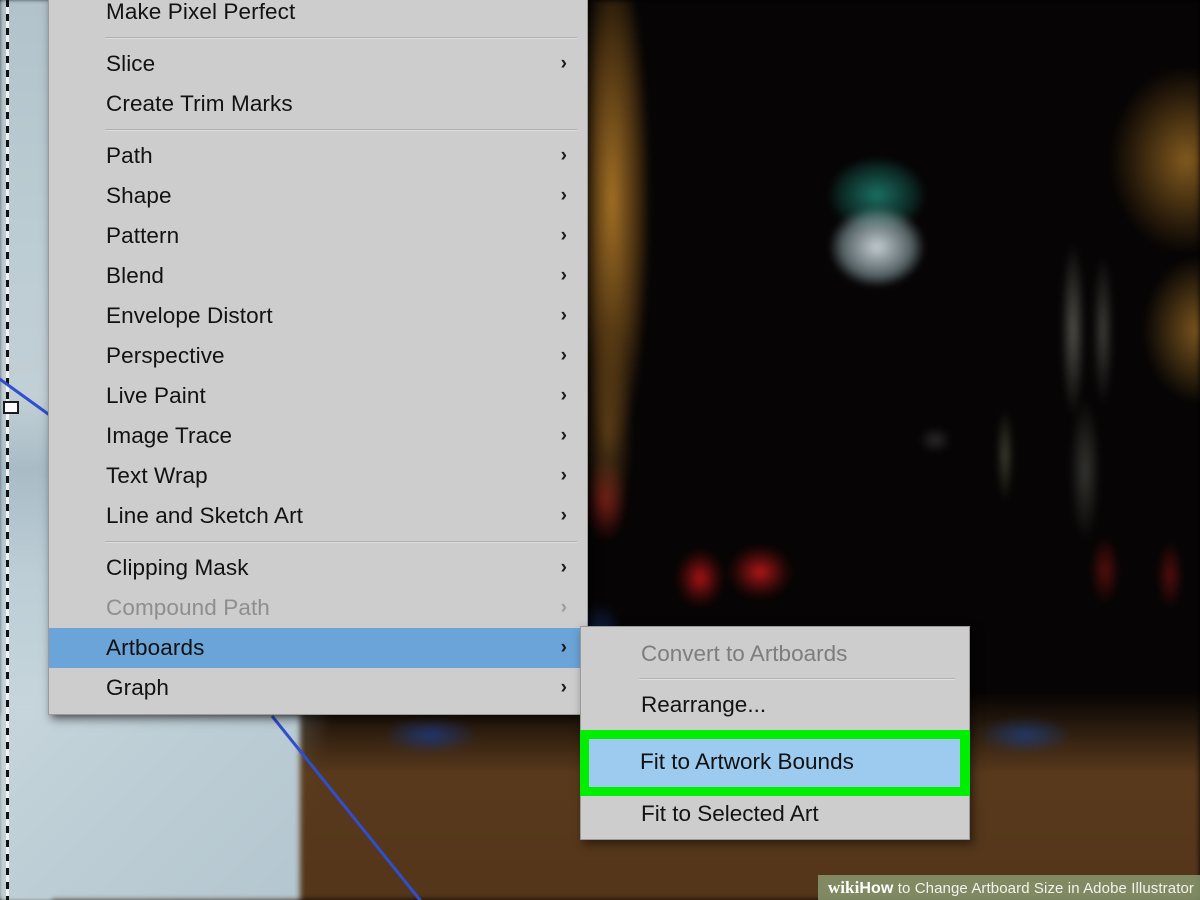 This screenshot has height=900, width=1200. I want to click on submenu-item-fit-to-selected-art: Fit to Selected Art, so click(775, 813).